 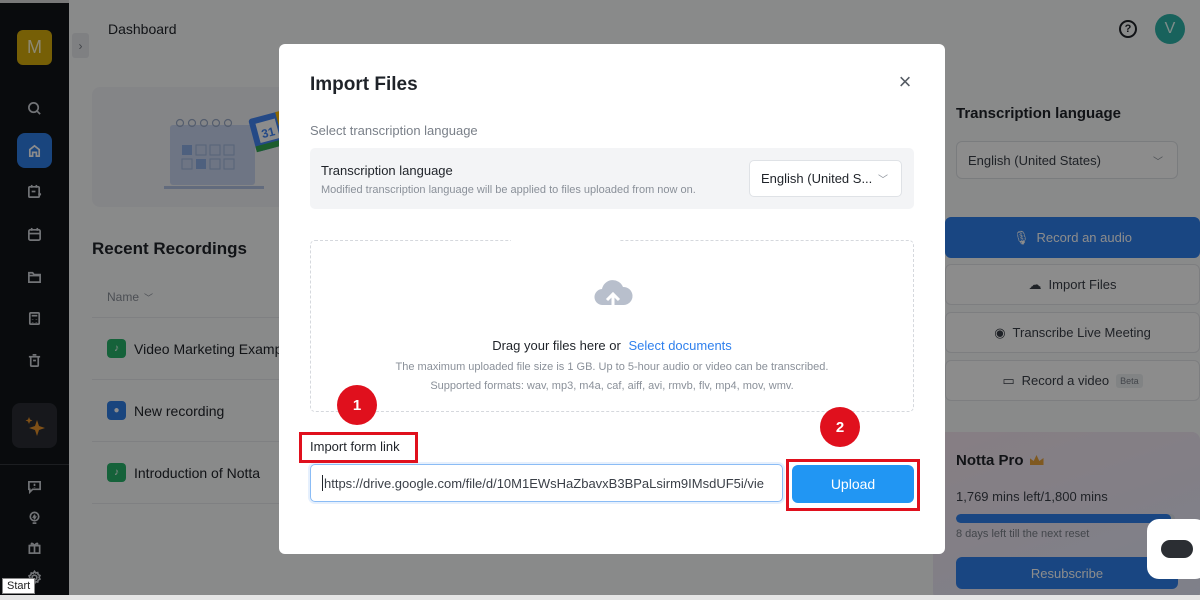 I want to click on chevron-down-icon: ﹀, so click(x=883, y=180).